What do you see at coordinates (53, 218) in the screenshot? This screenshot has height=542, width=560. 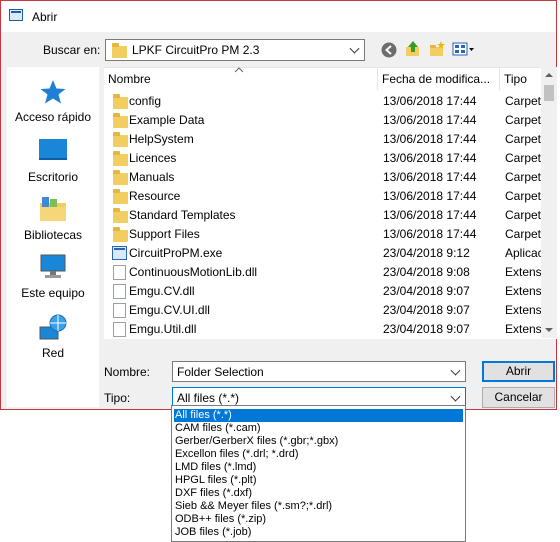 I see `sidebar-item-libraries: Bibliotecas` at bounding box center [53, 218].